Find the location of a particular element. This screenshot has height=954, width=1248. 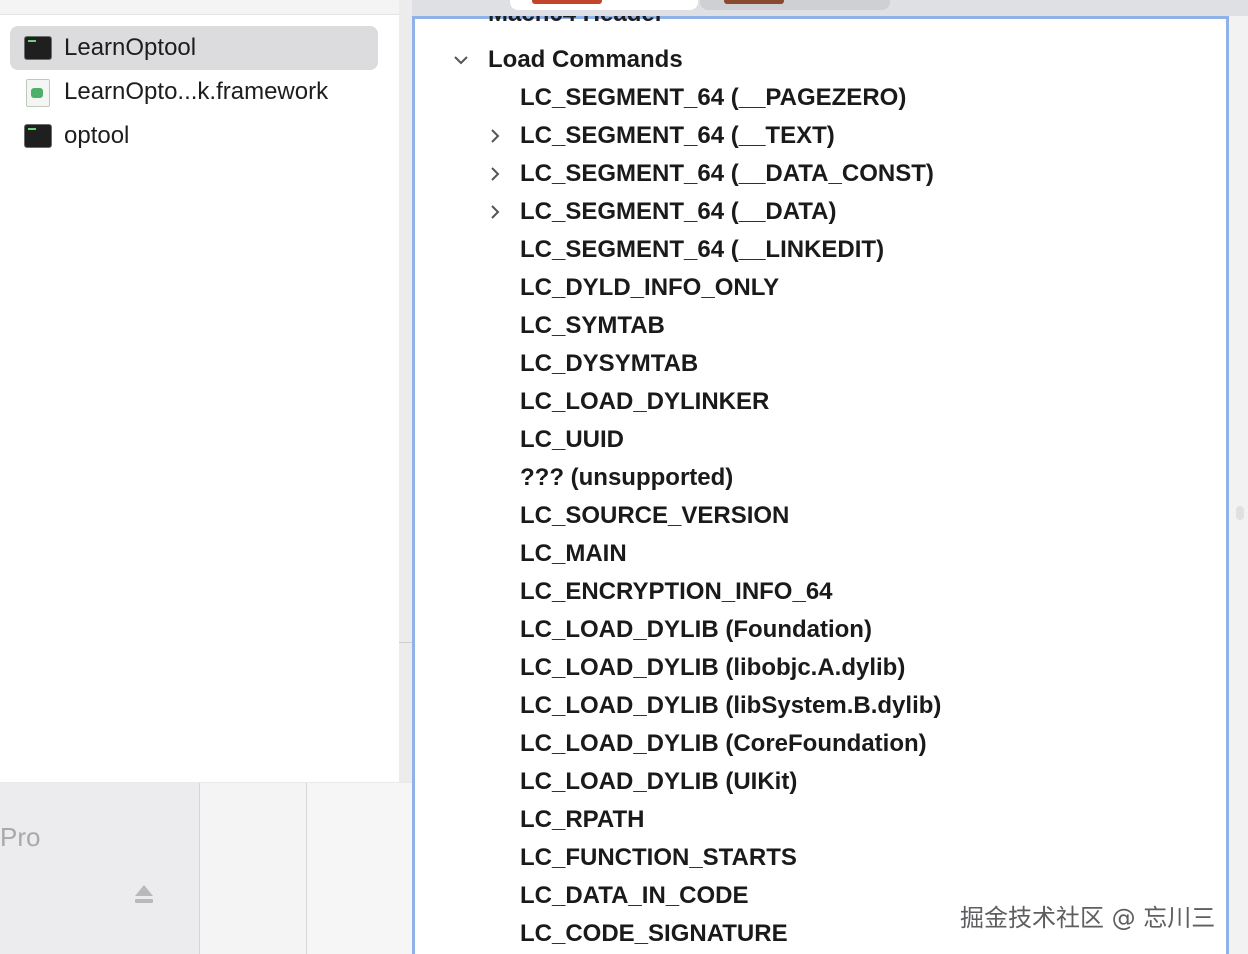

load-command-row: LC_UUID is located at coordinates (572, 440).